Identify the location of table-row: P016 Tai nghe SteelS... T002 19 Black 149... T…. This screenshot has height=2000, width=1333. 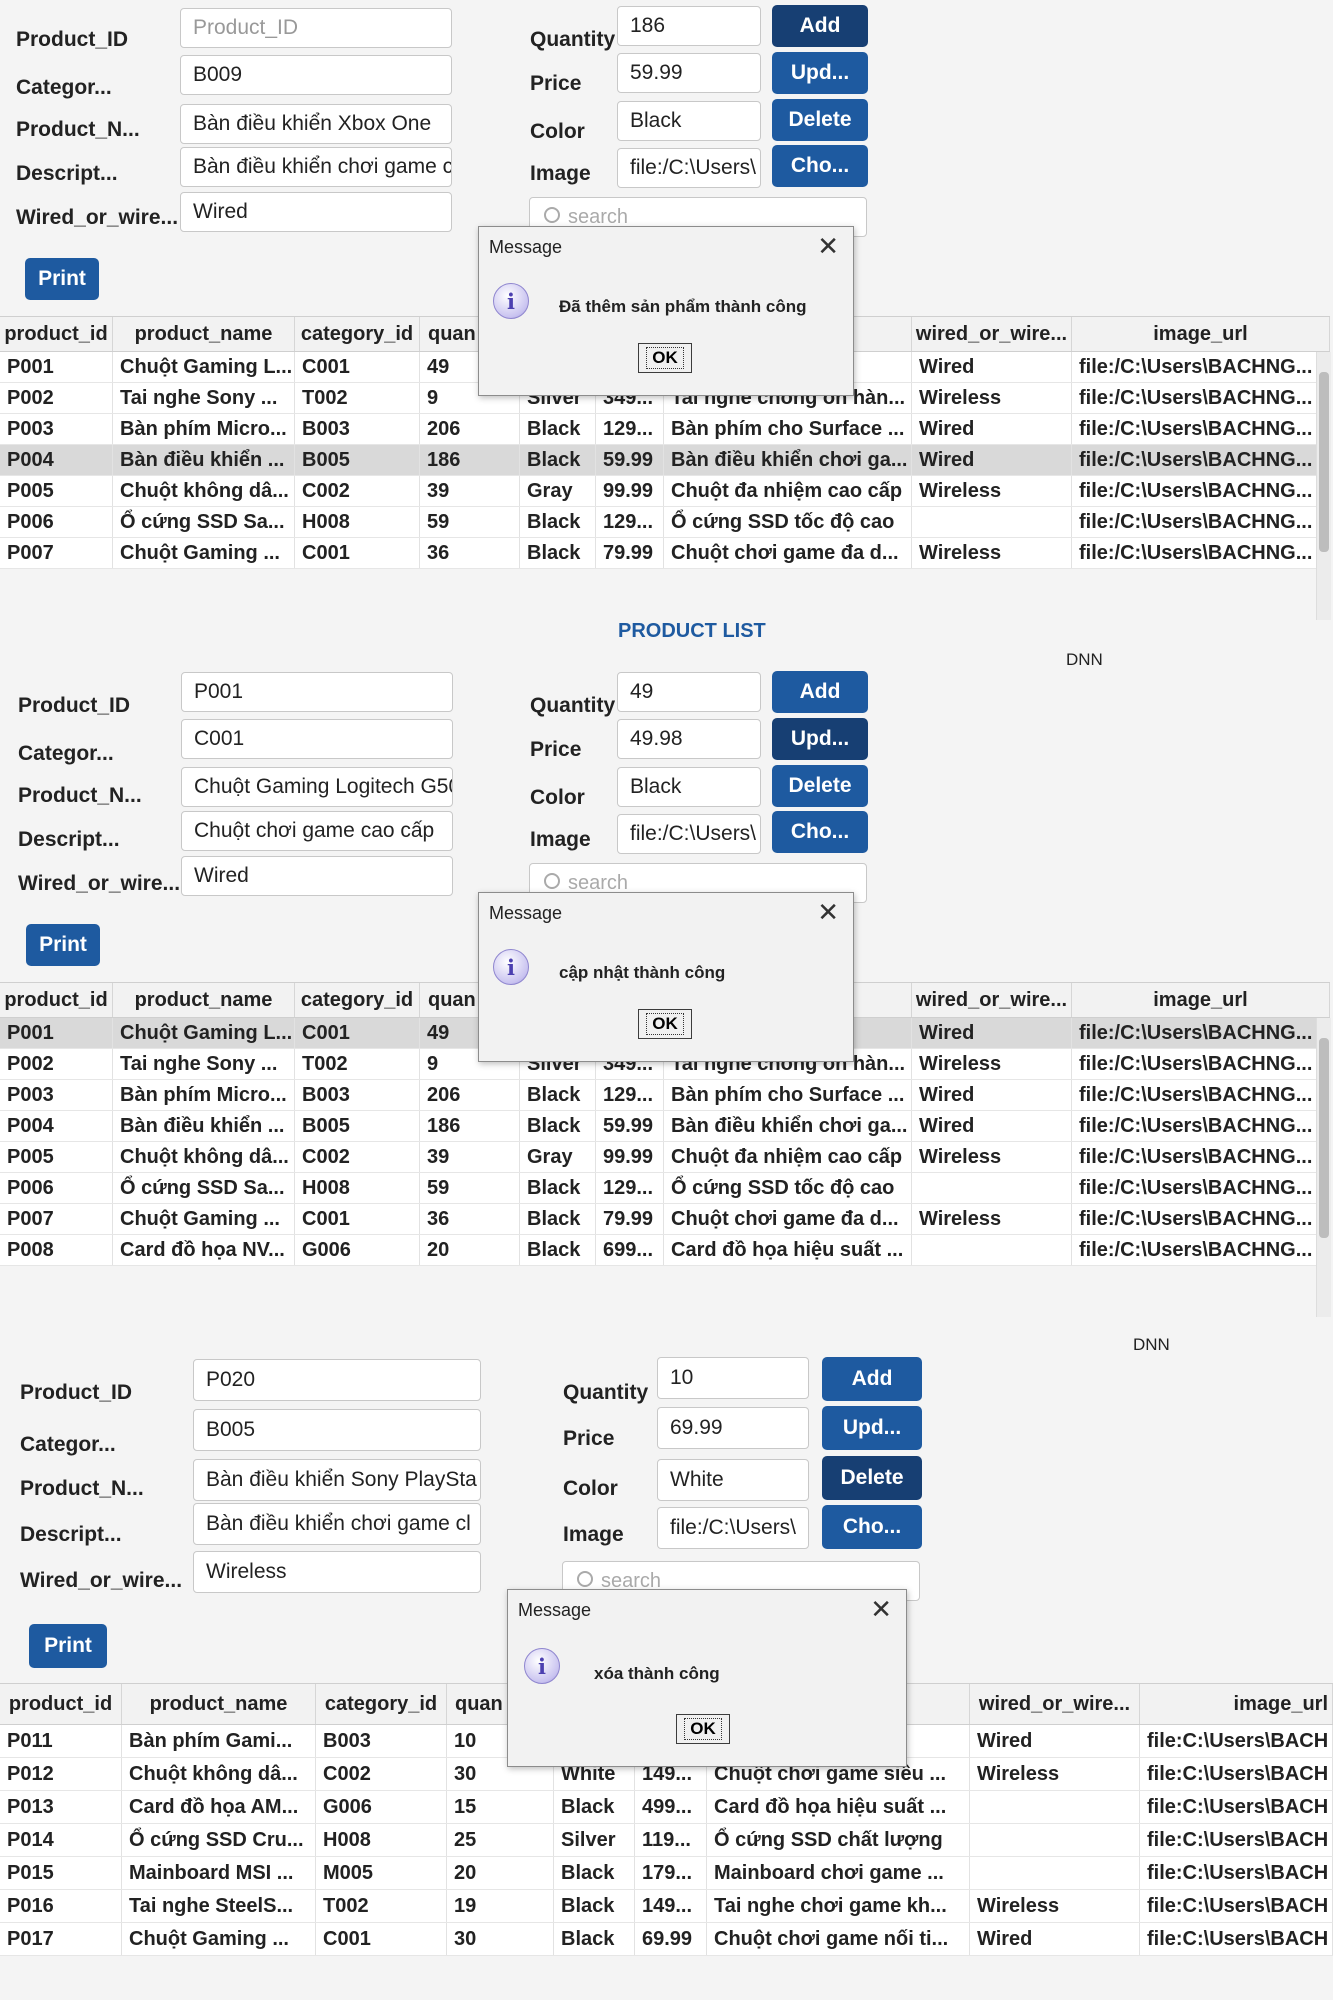
(666, 1906).